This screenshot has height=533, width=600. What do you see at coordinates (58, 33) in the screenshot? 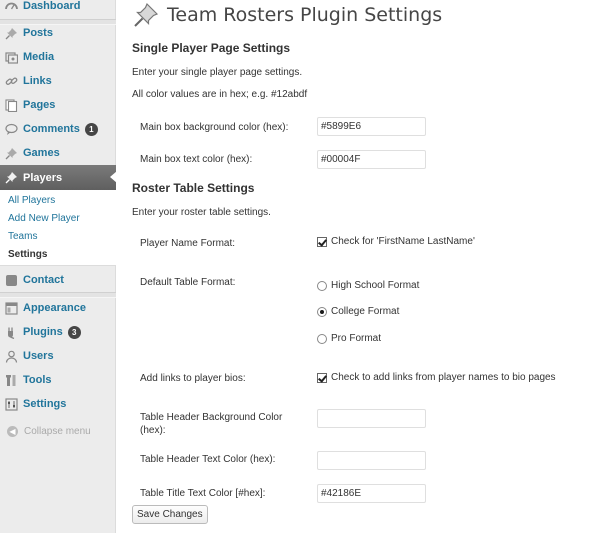
I see `menu-item-posts: Posts` at bounding box center [58, 33].